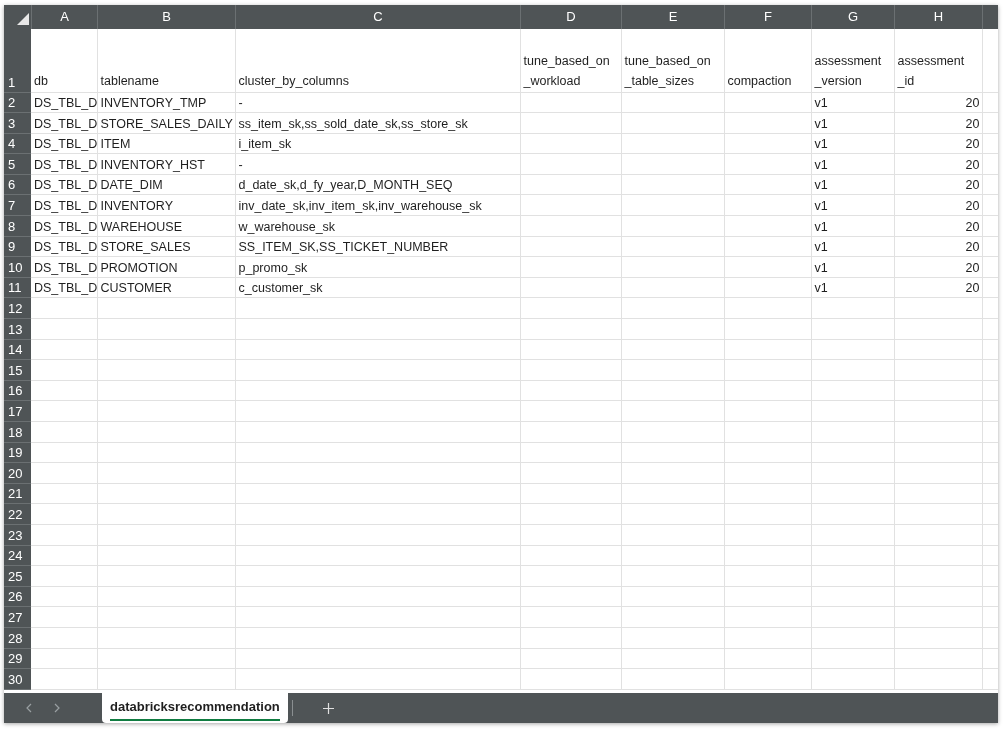 This screenshot has height=734, width=1008. What do you see at coordinates (377, 267) in the screenshot?
I see `table-cell: p_promo_sk` at bounding box center [377, 267].